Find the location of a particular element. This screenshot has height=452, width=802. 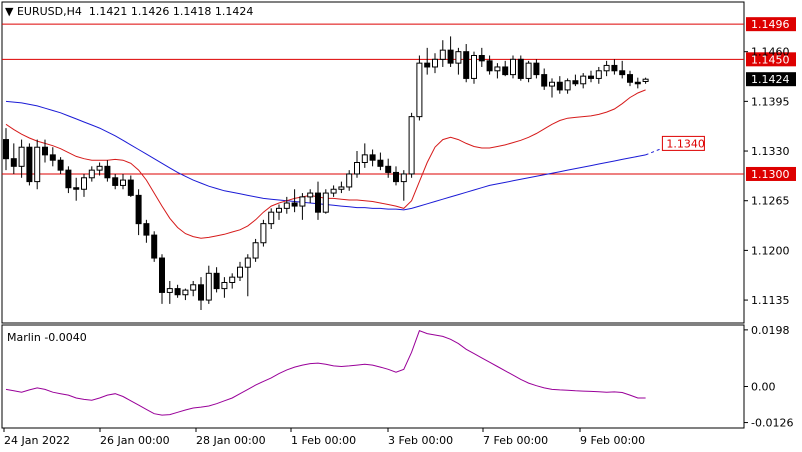

dropdown-triangle-icon: ▼ is located at coordinates (11, 11).